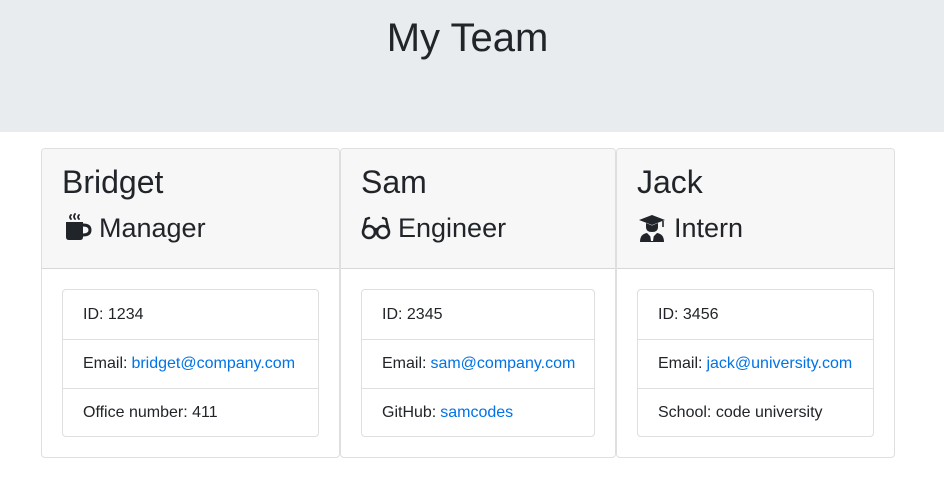 The width and height of the screenshot is (944, 498). Describe the element at coordinates (376, 228) in the screenshot. I see `glasses-icon` at that location.